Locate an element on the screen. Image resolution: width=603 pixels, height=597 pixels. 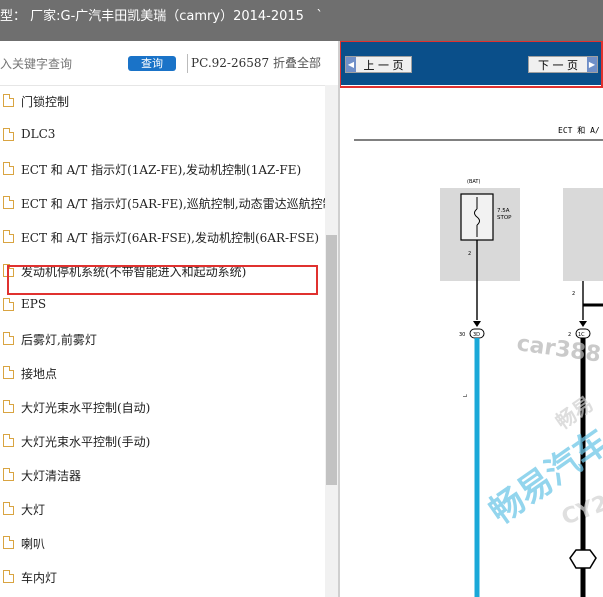
list-item-label: 大灯清洁器 is located at coordinates (51, 476).